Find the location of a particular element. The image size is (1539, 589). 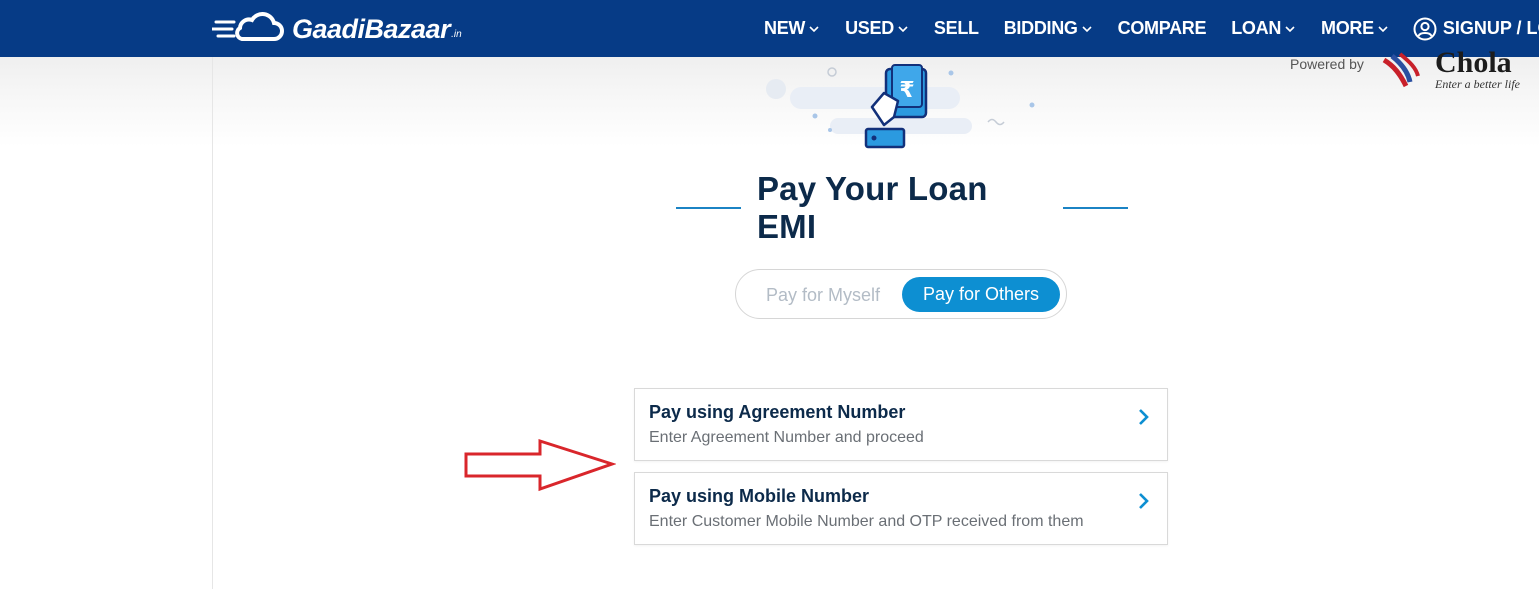

toggle-pay-for-myself: Pay for Myself is located at coordinates (823, 295).